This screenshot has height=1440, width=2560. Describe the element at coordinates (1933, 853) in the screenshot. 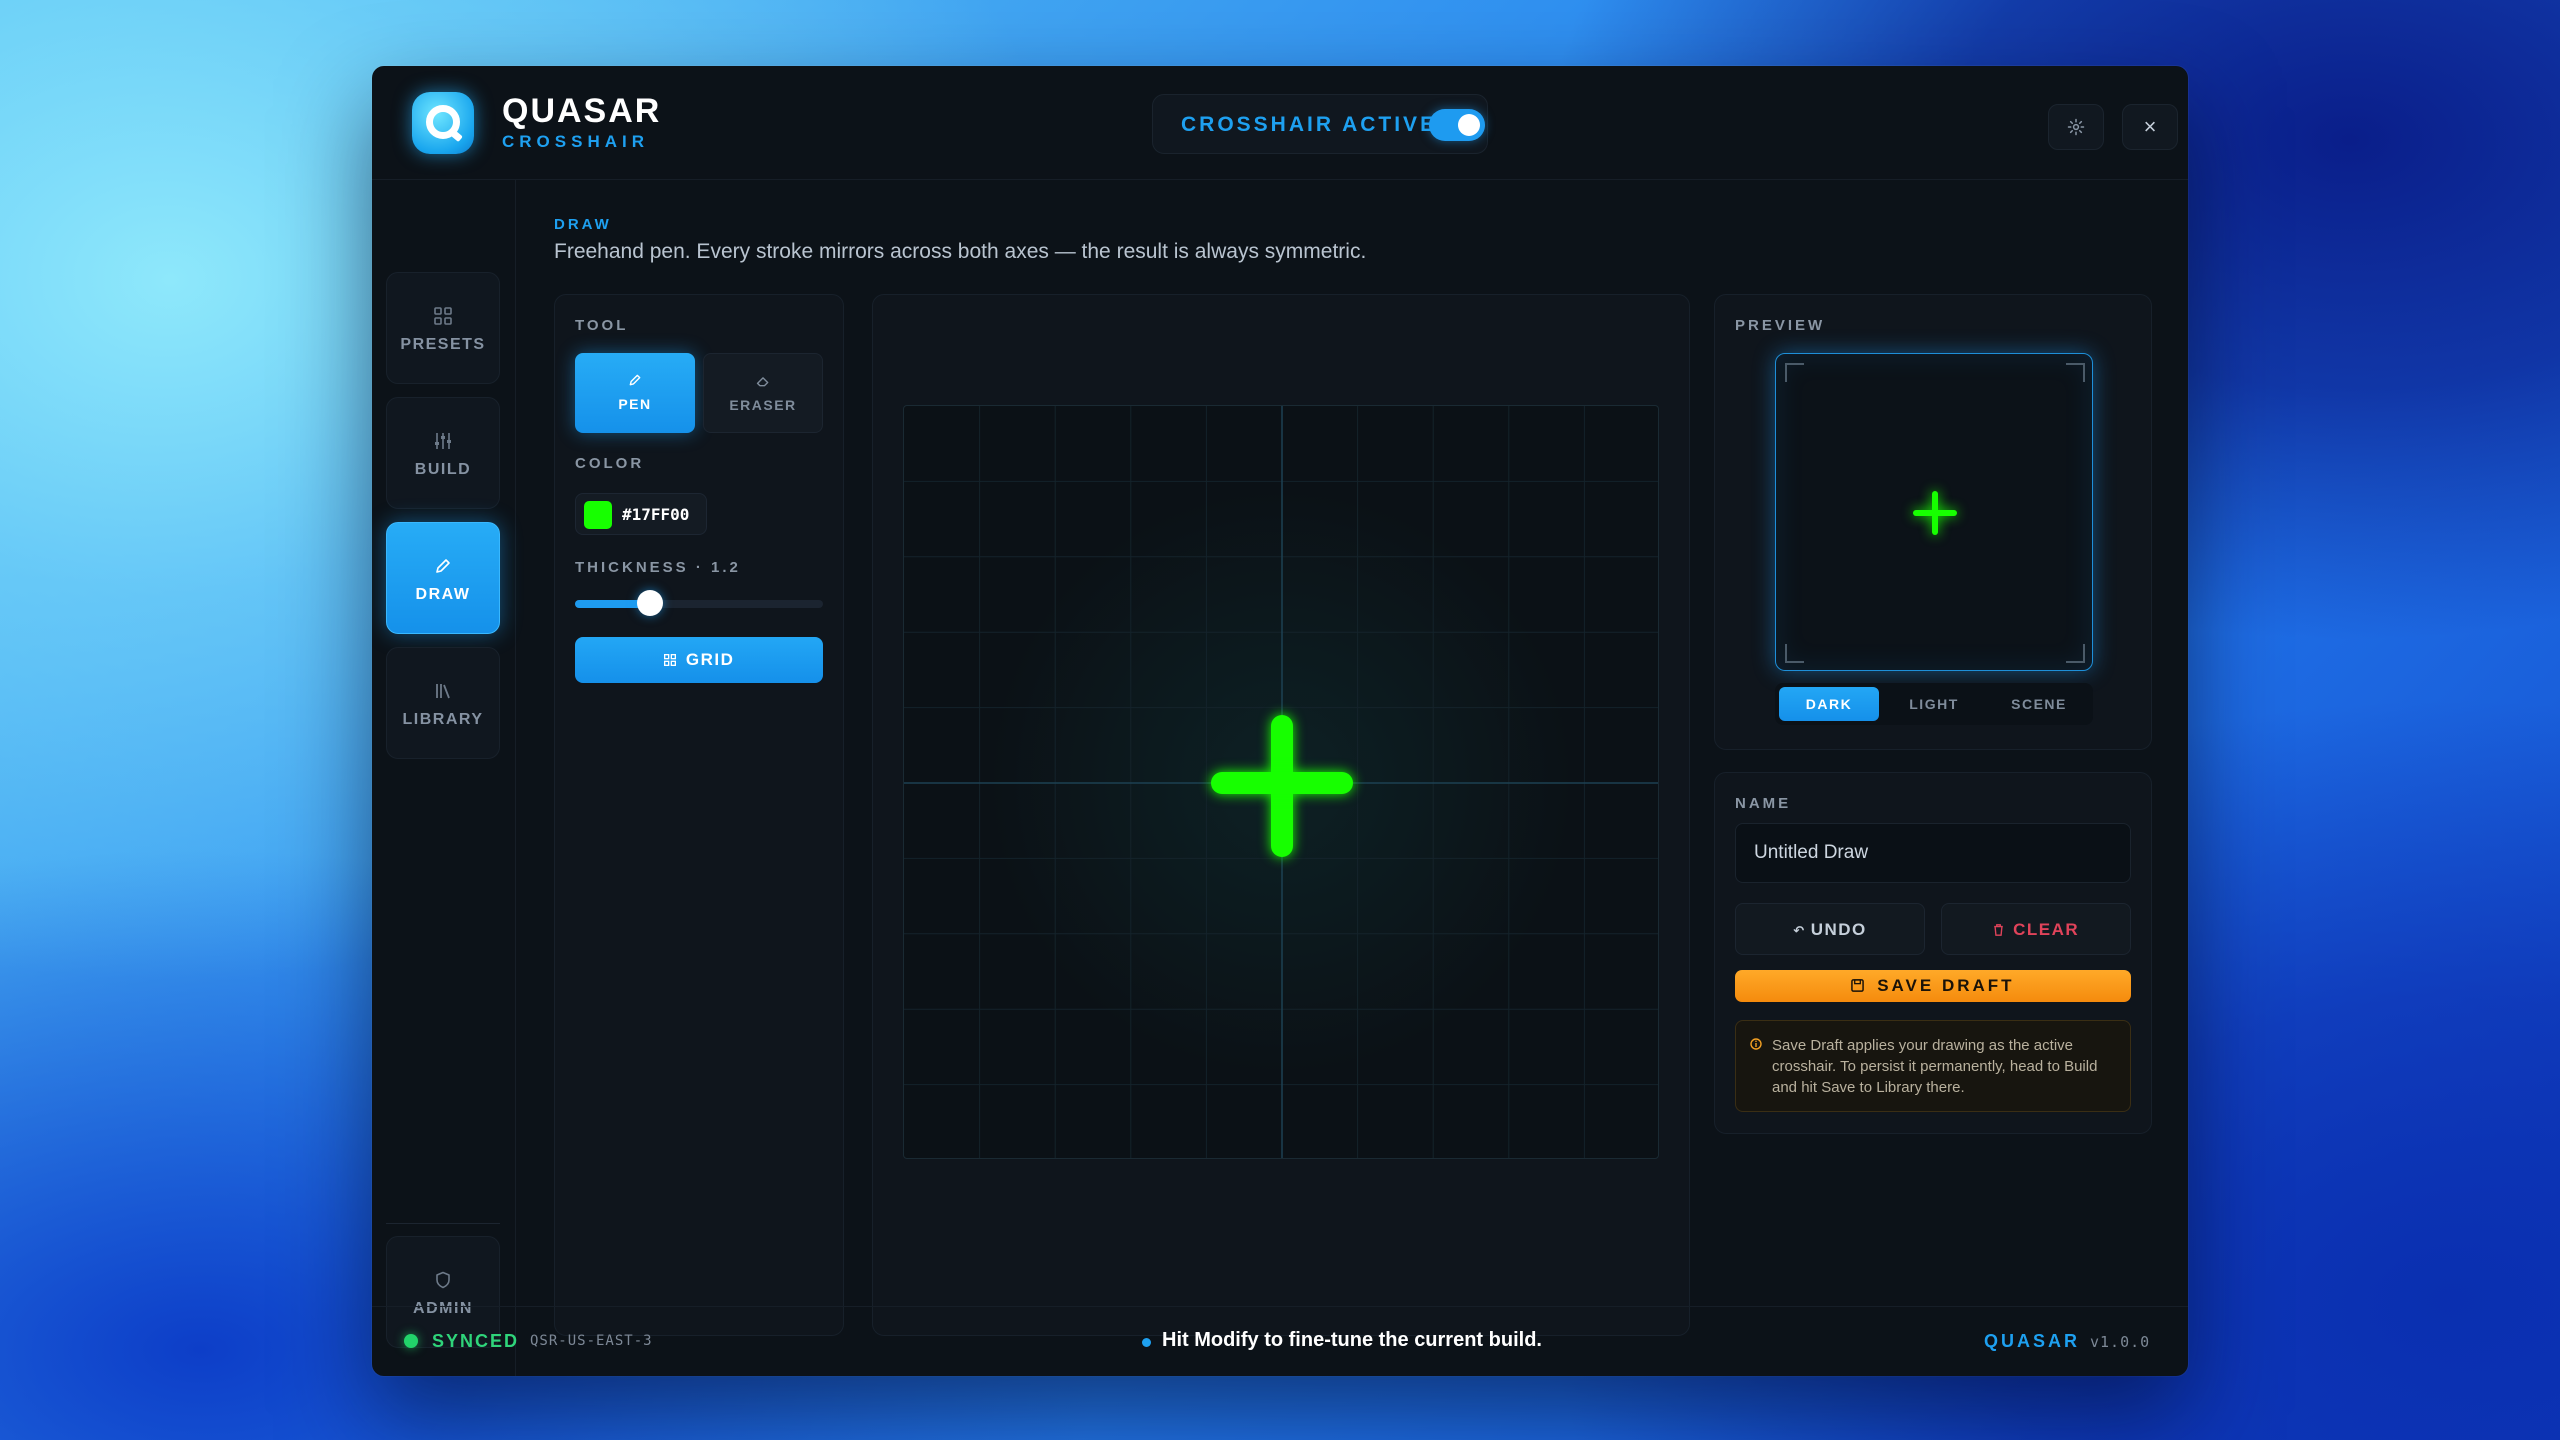

I see `name-input` at that location.